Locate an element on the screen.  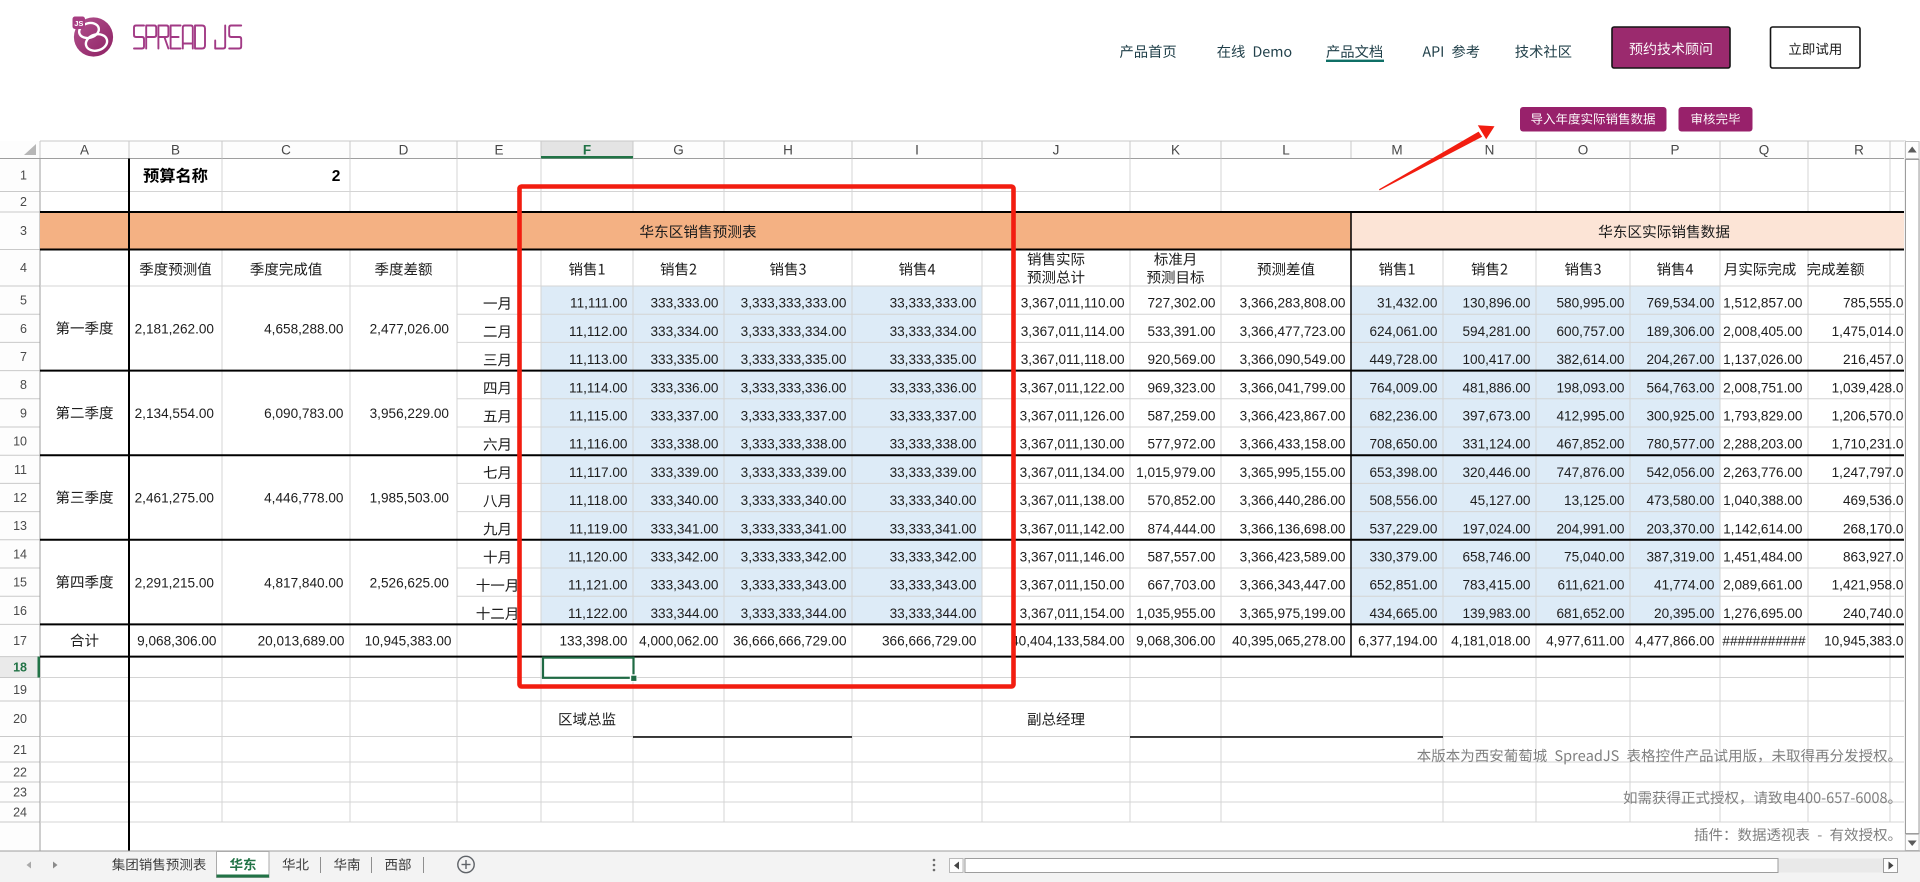
svg-text: 747,876.00 is located at coordinates (1590, 472).